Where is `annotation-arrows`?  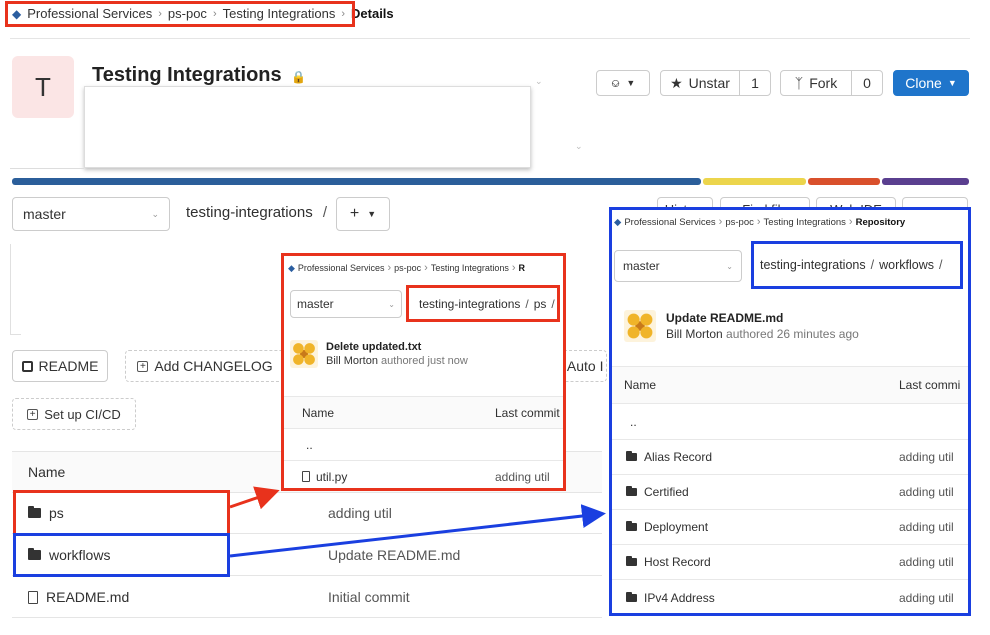 annotation-arrows is located at coordinates (417, 522).